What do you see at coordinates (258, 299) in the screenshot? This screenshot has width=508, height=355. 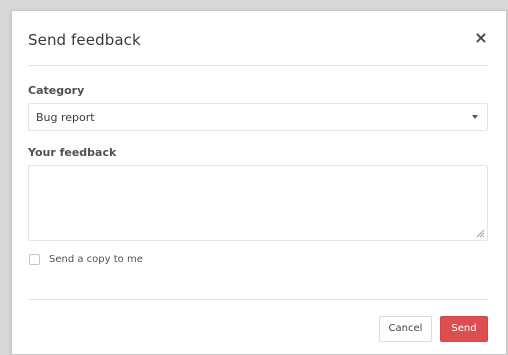 I see `footer-divider` at bounding box center [258, 299].